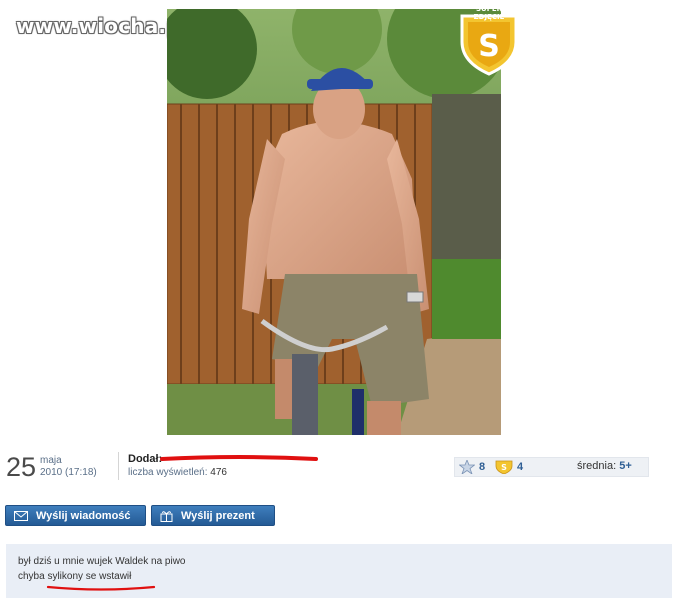 Image resolution: width=676 pixels, height=604 pixels. Describe the element at coordinates (21, 515) in the screenshot. I see `envelope-icon` at that location.